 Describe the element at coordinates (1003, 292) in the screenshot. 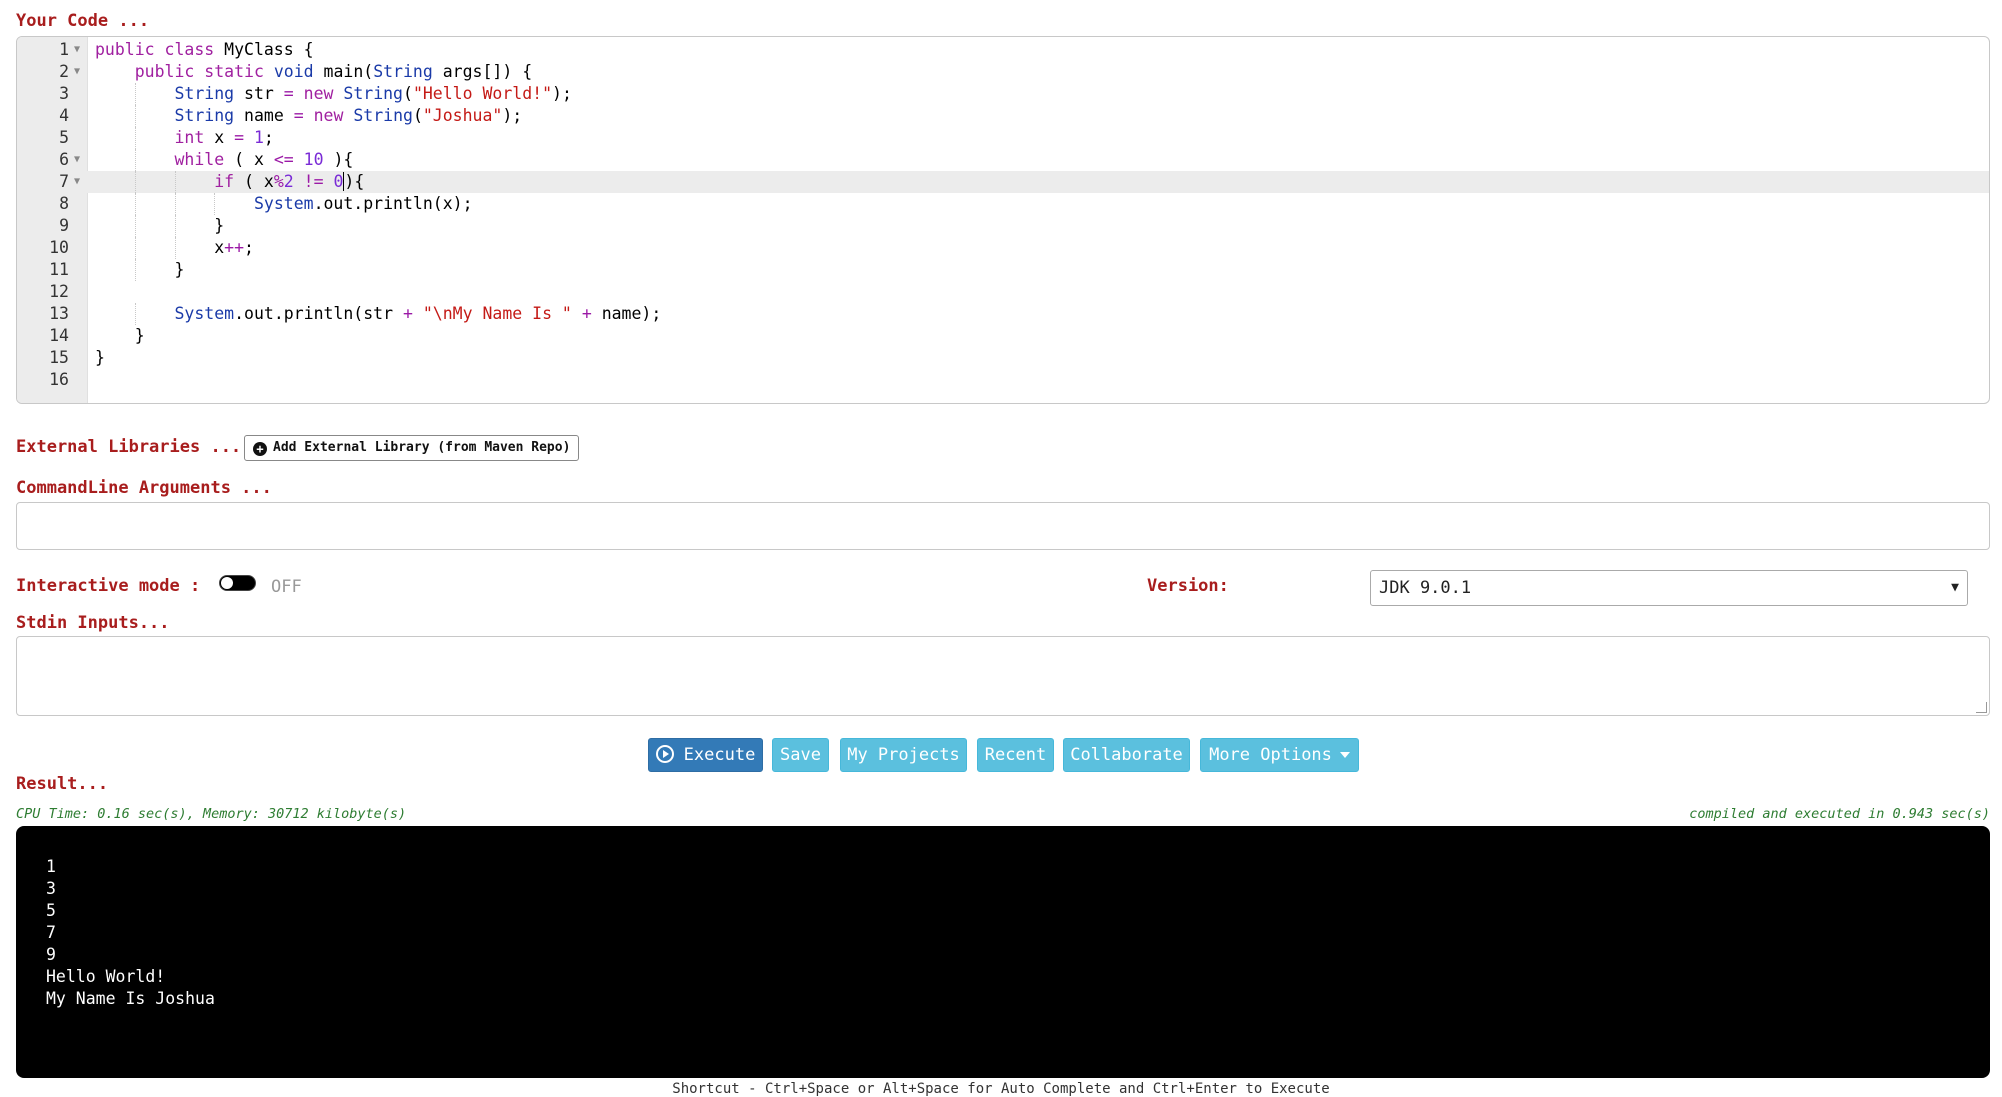

I see `code-line: 12` at that location.